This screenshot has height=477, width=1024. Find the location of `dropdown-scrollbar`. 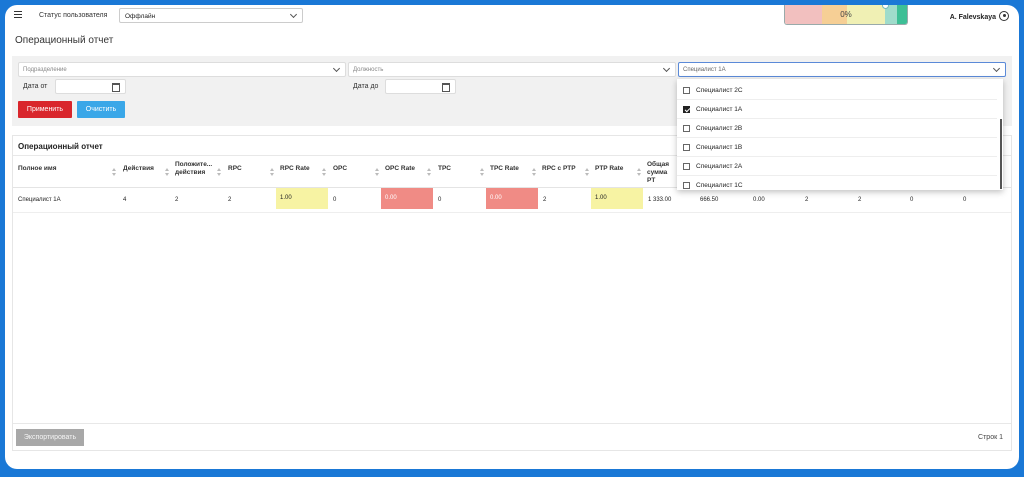

dropdown-scrollbar is located at coordinates (1001, 154).